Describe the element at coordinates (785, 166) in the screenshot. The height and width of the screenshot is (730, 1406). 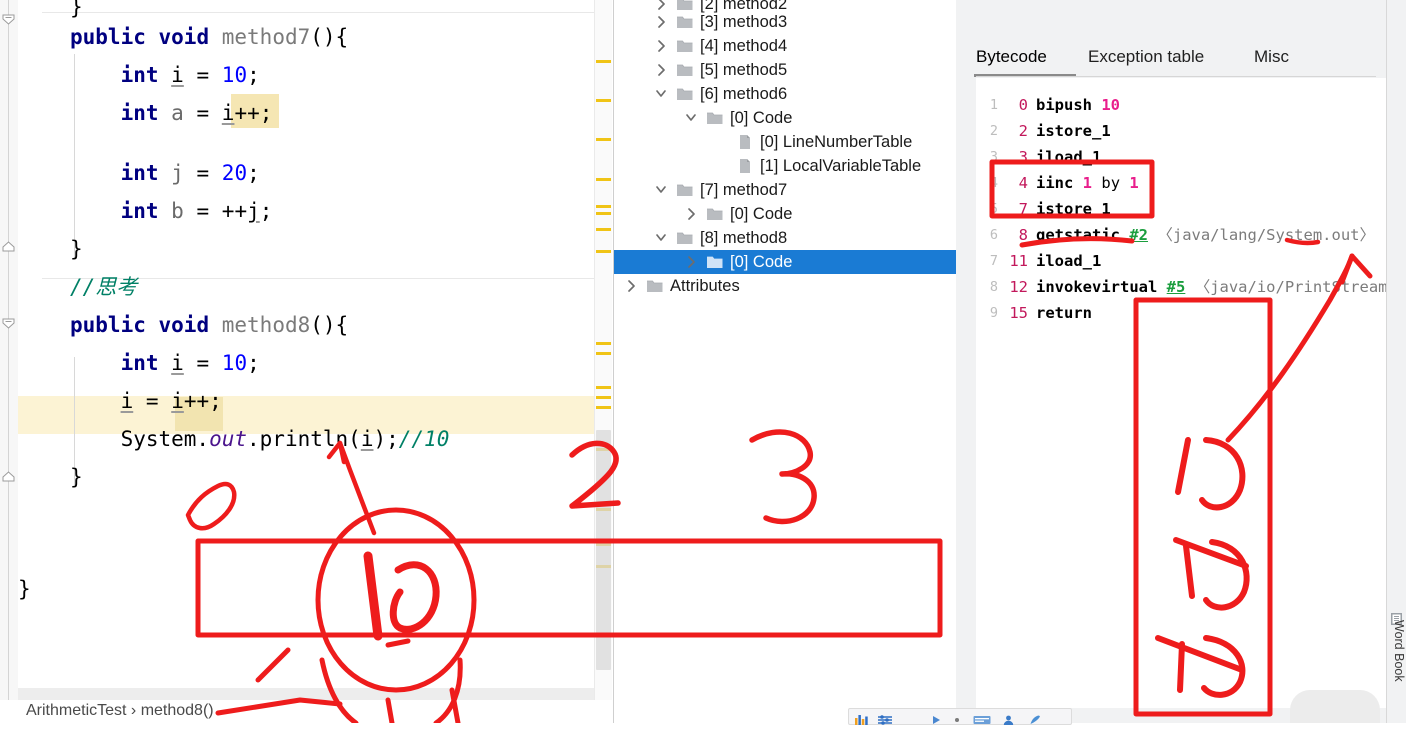
I see `tree-row: [1] LocalVariableTable` at that location.